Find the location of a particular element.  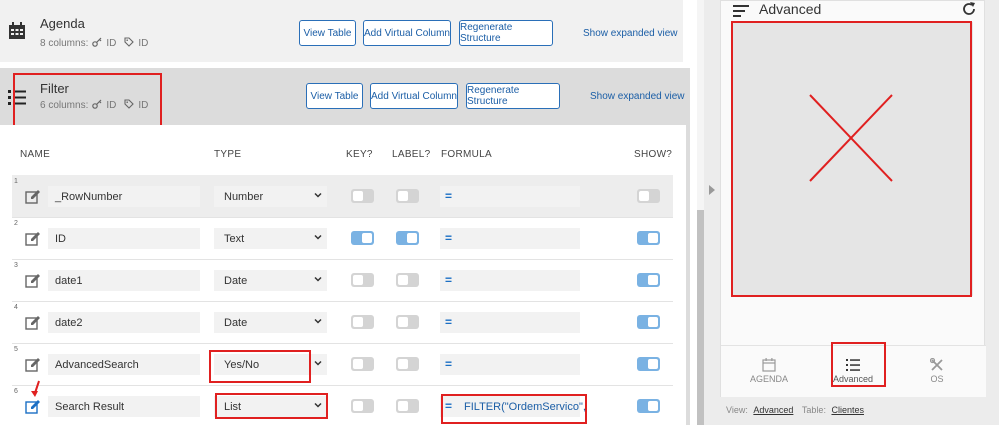

type-select: Text is located at coordinates (270, 238).